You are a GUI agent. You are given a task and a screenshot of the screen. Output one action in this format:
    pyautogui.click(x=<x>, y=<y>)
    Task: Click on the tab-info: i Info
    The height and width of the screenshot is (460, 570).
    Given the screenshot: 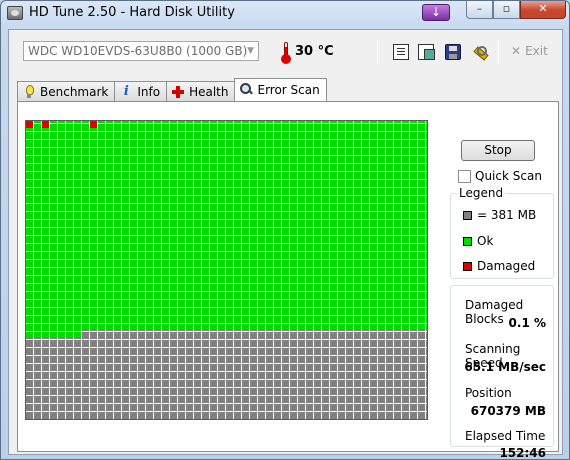 What is the action you would take?
    pyautogui.click(x=141, y=91)
    